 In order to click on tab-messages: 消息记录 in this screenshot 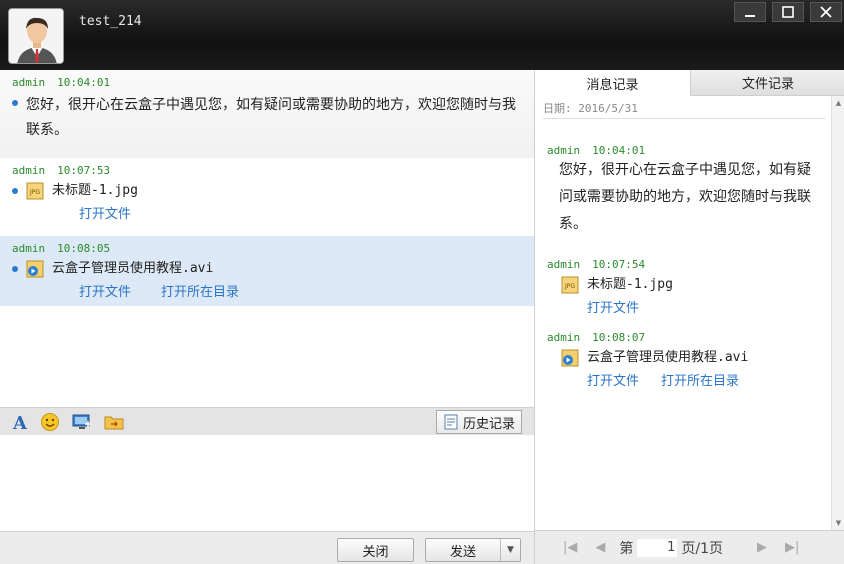, I will do `click(612, 83)`.